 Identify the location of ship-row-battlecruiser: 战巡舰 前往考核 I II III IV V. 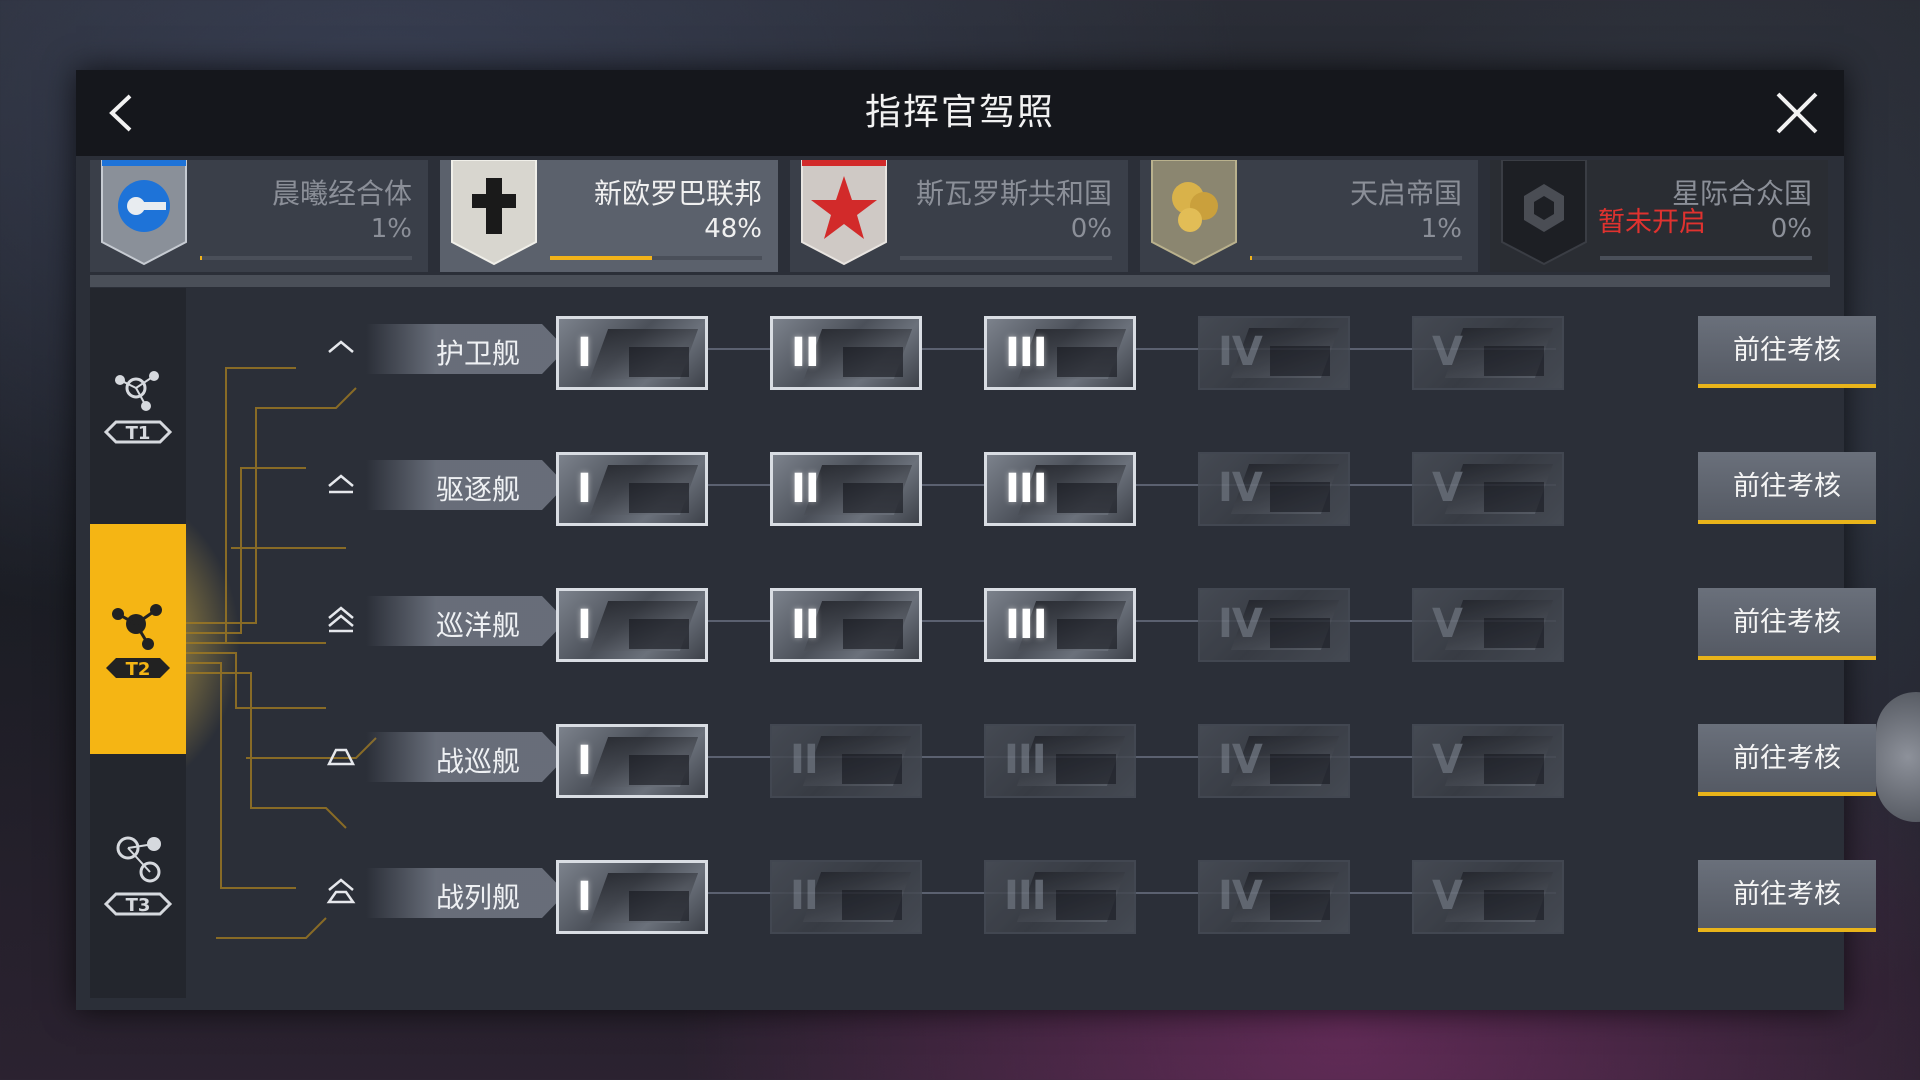
(1031, 757).